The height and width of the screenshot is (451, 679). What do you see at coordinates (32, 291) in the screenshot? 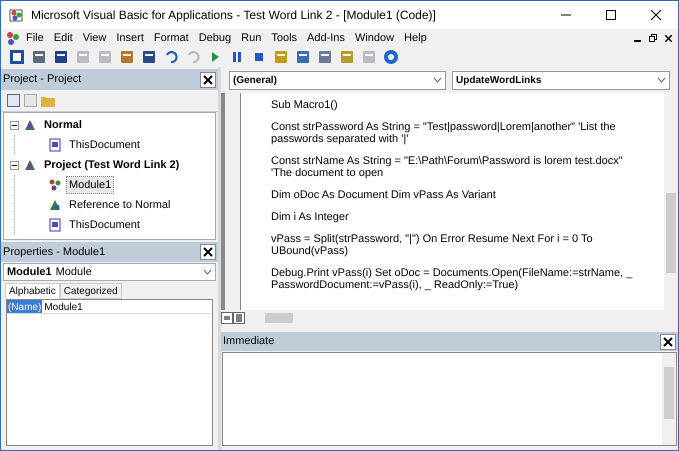
I see `properties-tab: Alphabetic` at bounding box center [32, 291].